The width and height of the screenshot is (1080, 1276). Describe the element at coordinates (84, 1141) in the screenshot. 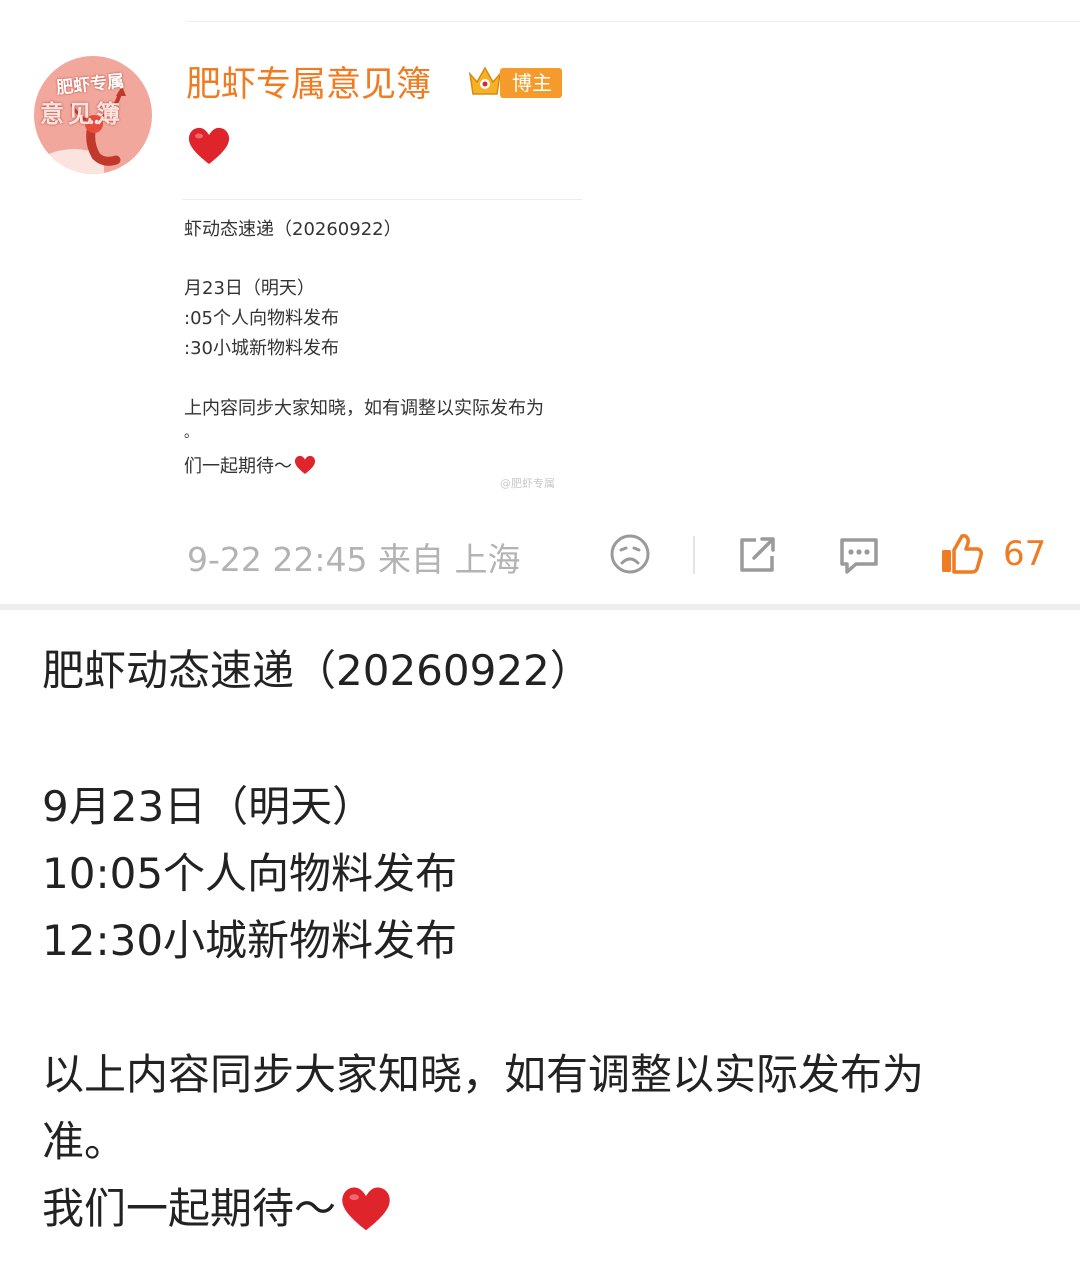

I see `content-notice-line2: 准。` at that location.